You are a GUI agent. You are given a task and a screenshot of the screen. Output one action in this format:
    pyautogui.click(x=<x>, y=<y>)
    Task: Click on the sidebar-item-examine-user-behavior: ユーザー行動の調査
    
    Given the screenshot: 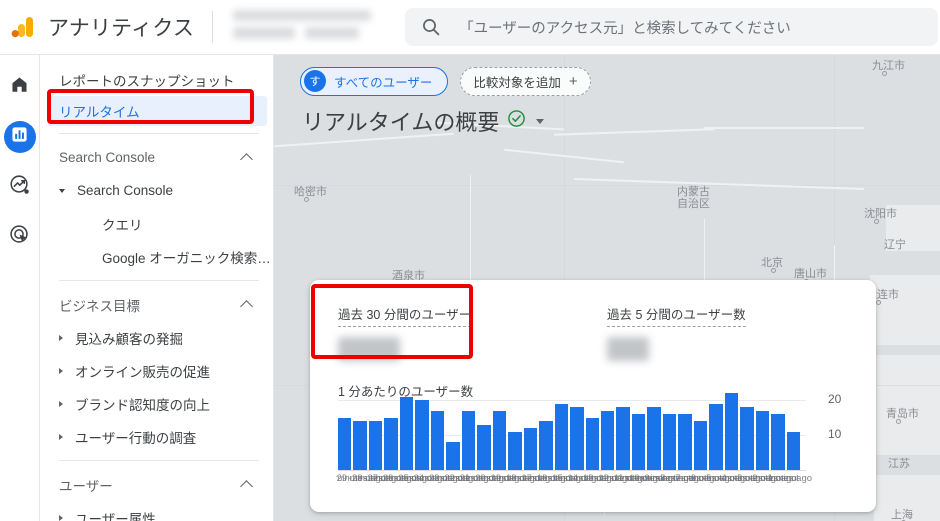 What is the action you would take?
    pyautogui.click(x=157, y=436)
    